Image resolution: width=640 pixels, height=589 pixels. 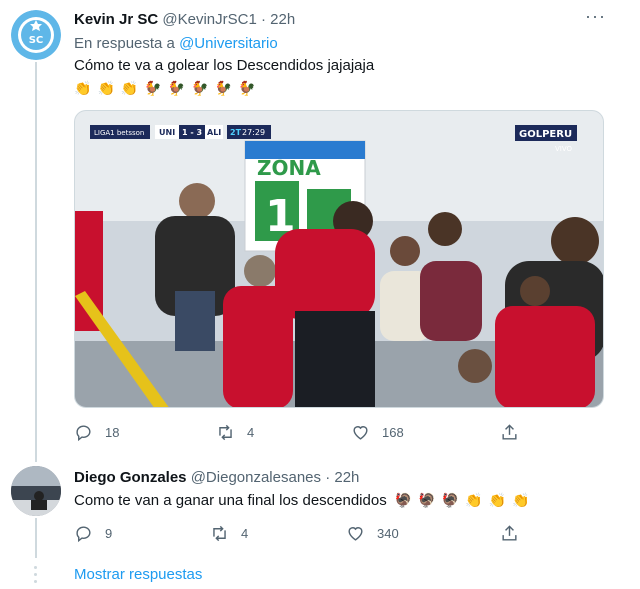 What do you see at coordinates (521, 500) in the screenshot?
I see `emoji-5: 👏` at bounding box center [521, 500].